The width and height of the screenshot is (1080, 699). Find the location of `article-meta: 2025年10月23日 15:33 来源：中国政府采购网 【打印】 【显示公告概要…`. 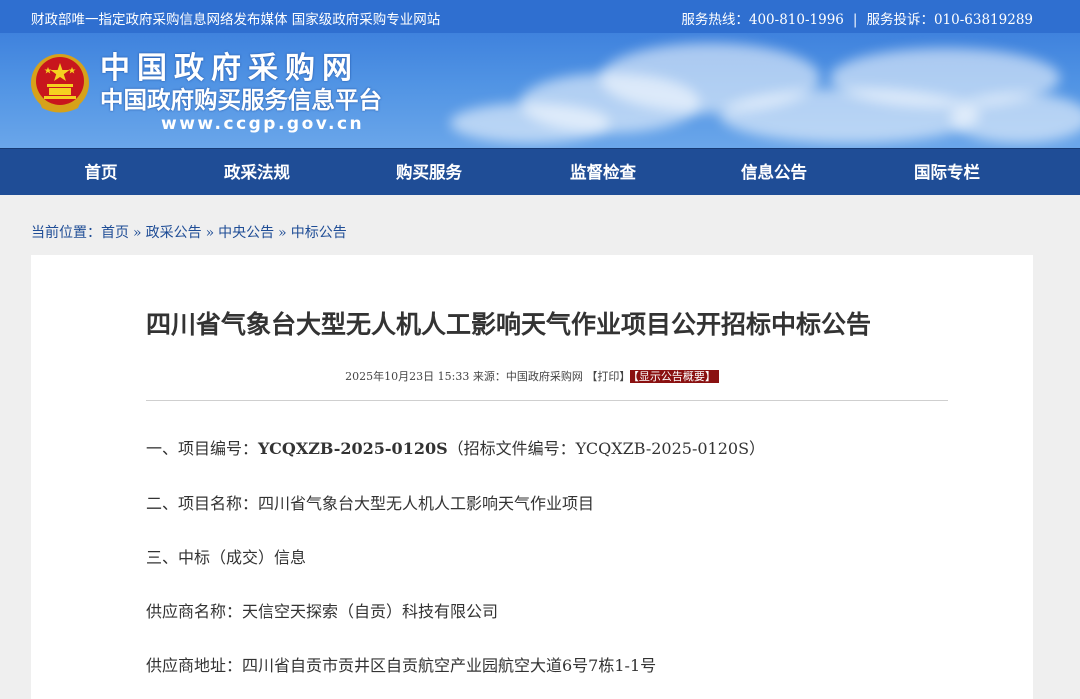

article-meta: 2025年10月23日 15:33 来源：中国政府采购网 【打印】 【显示公告概要… is located at coordinates (532, 376).